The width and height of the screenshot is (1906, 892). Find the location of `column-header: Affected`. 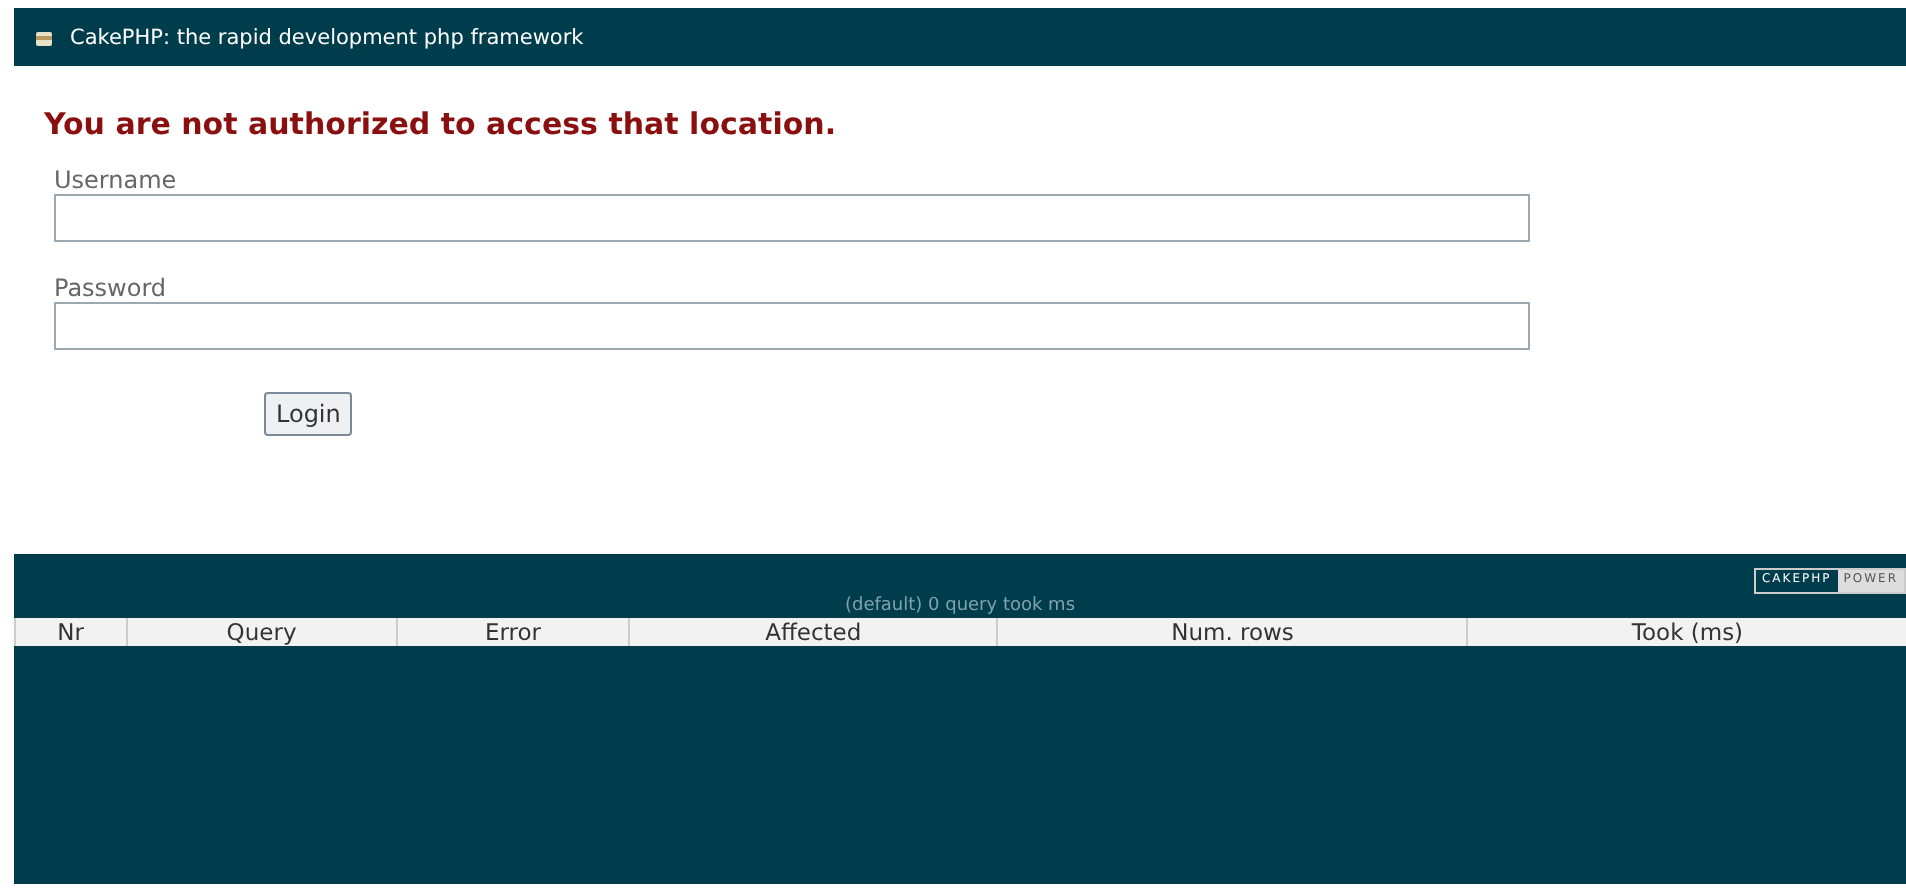

column-header: Affected is located at coordinates (813, 632).